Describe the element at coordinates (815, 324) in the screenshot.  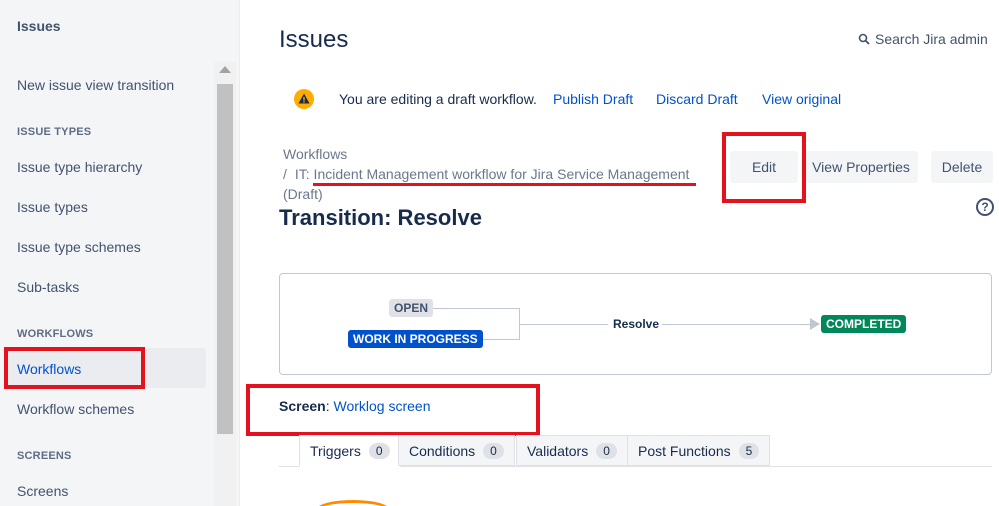
I see `arrowhead-icon` at that location.